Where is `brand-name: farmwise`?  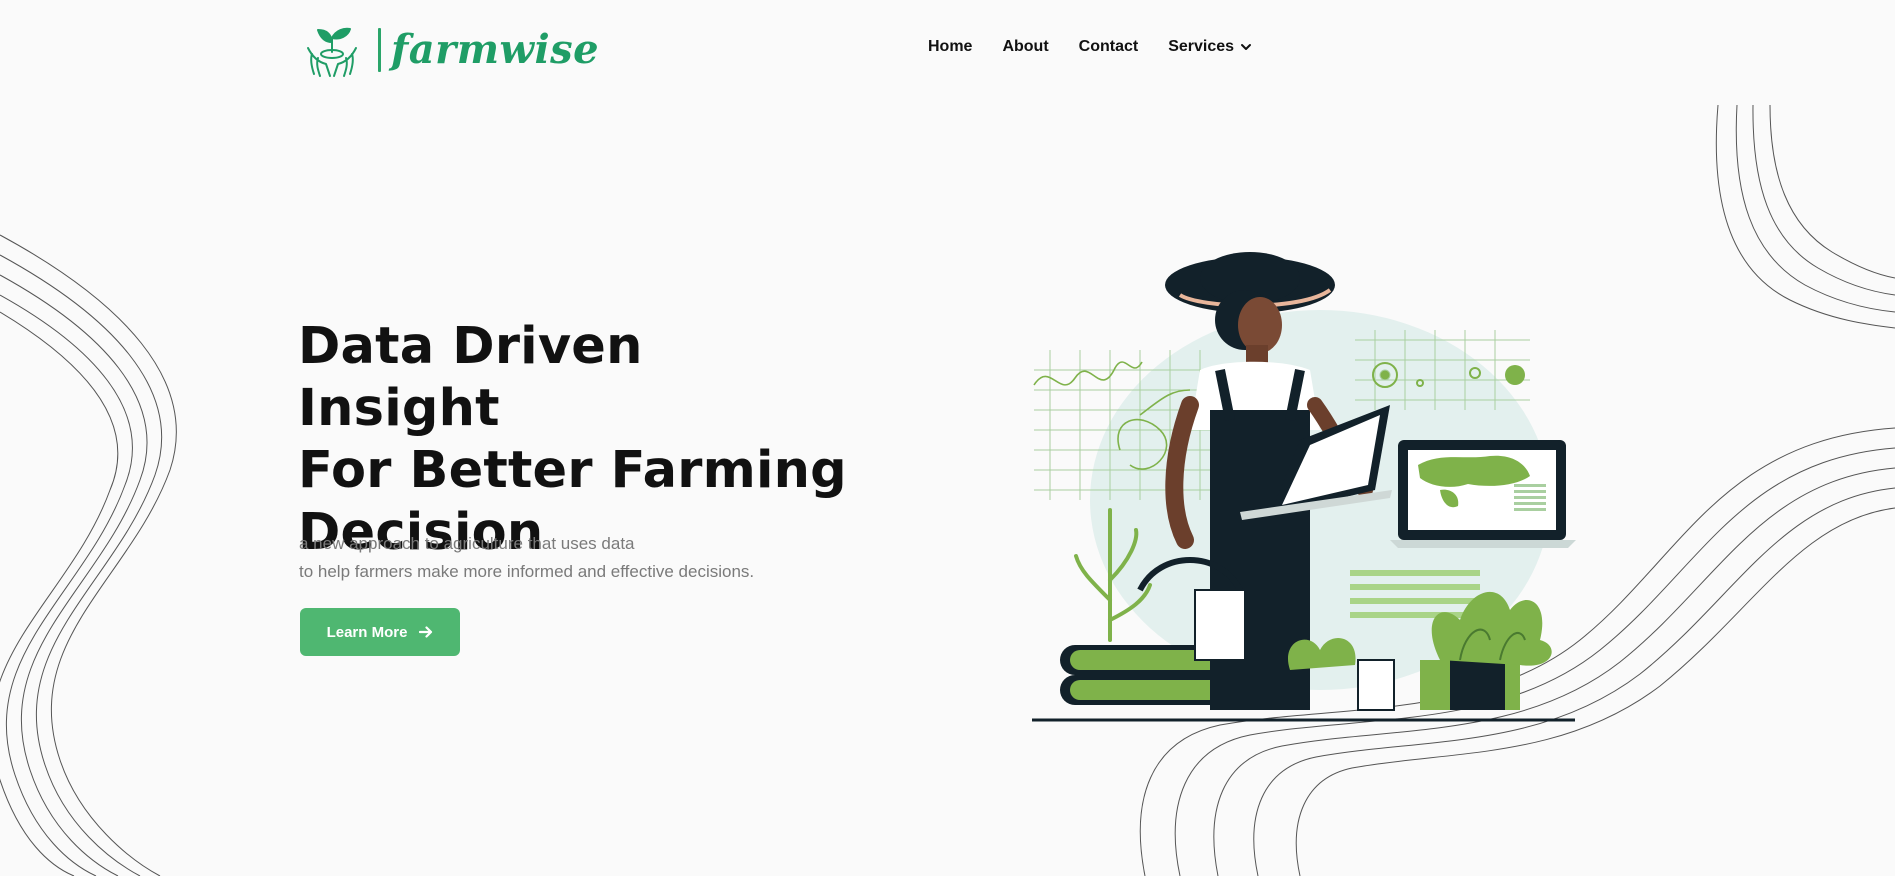
brand-name: farmwise is located at coordinates (495, 49).